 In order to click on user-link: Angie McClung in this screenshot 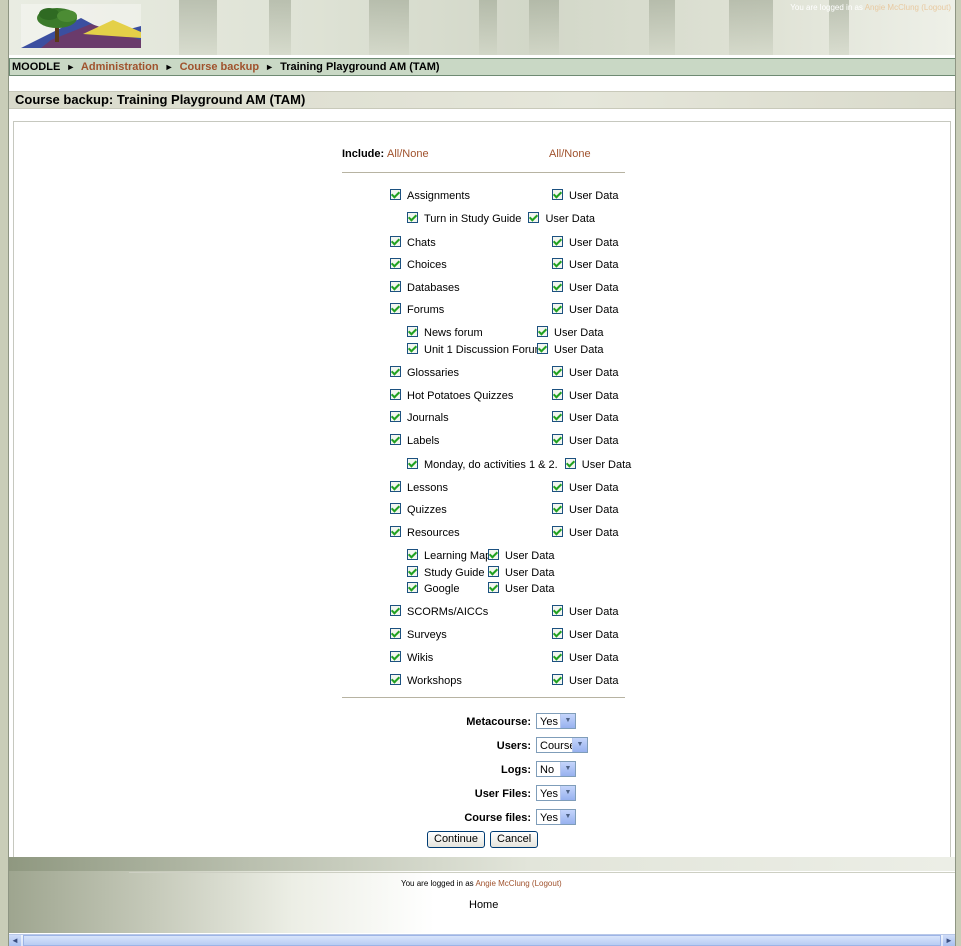, I will do `click(892, 7)`.